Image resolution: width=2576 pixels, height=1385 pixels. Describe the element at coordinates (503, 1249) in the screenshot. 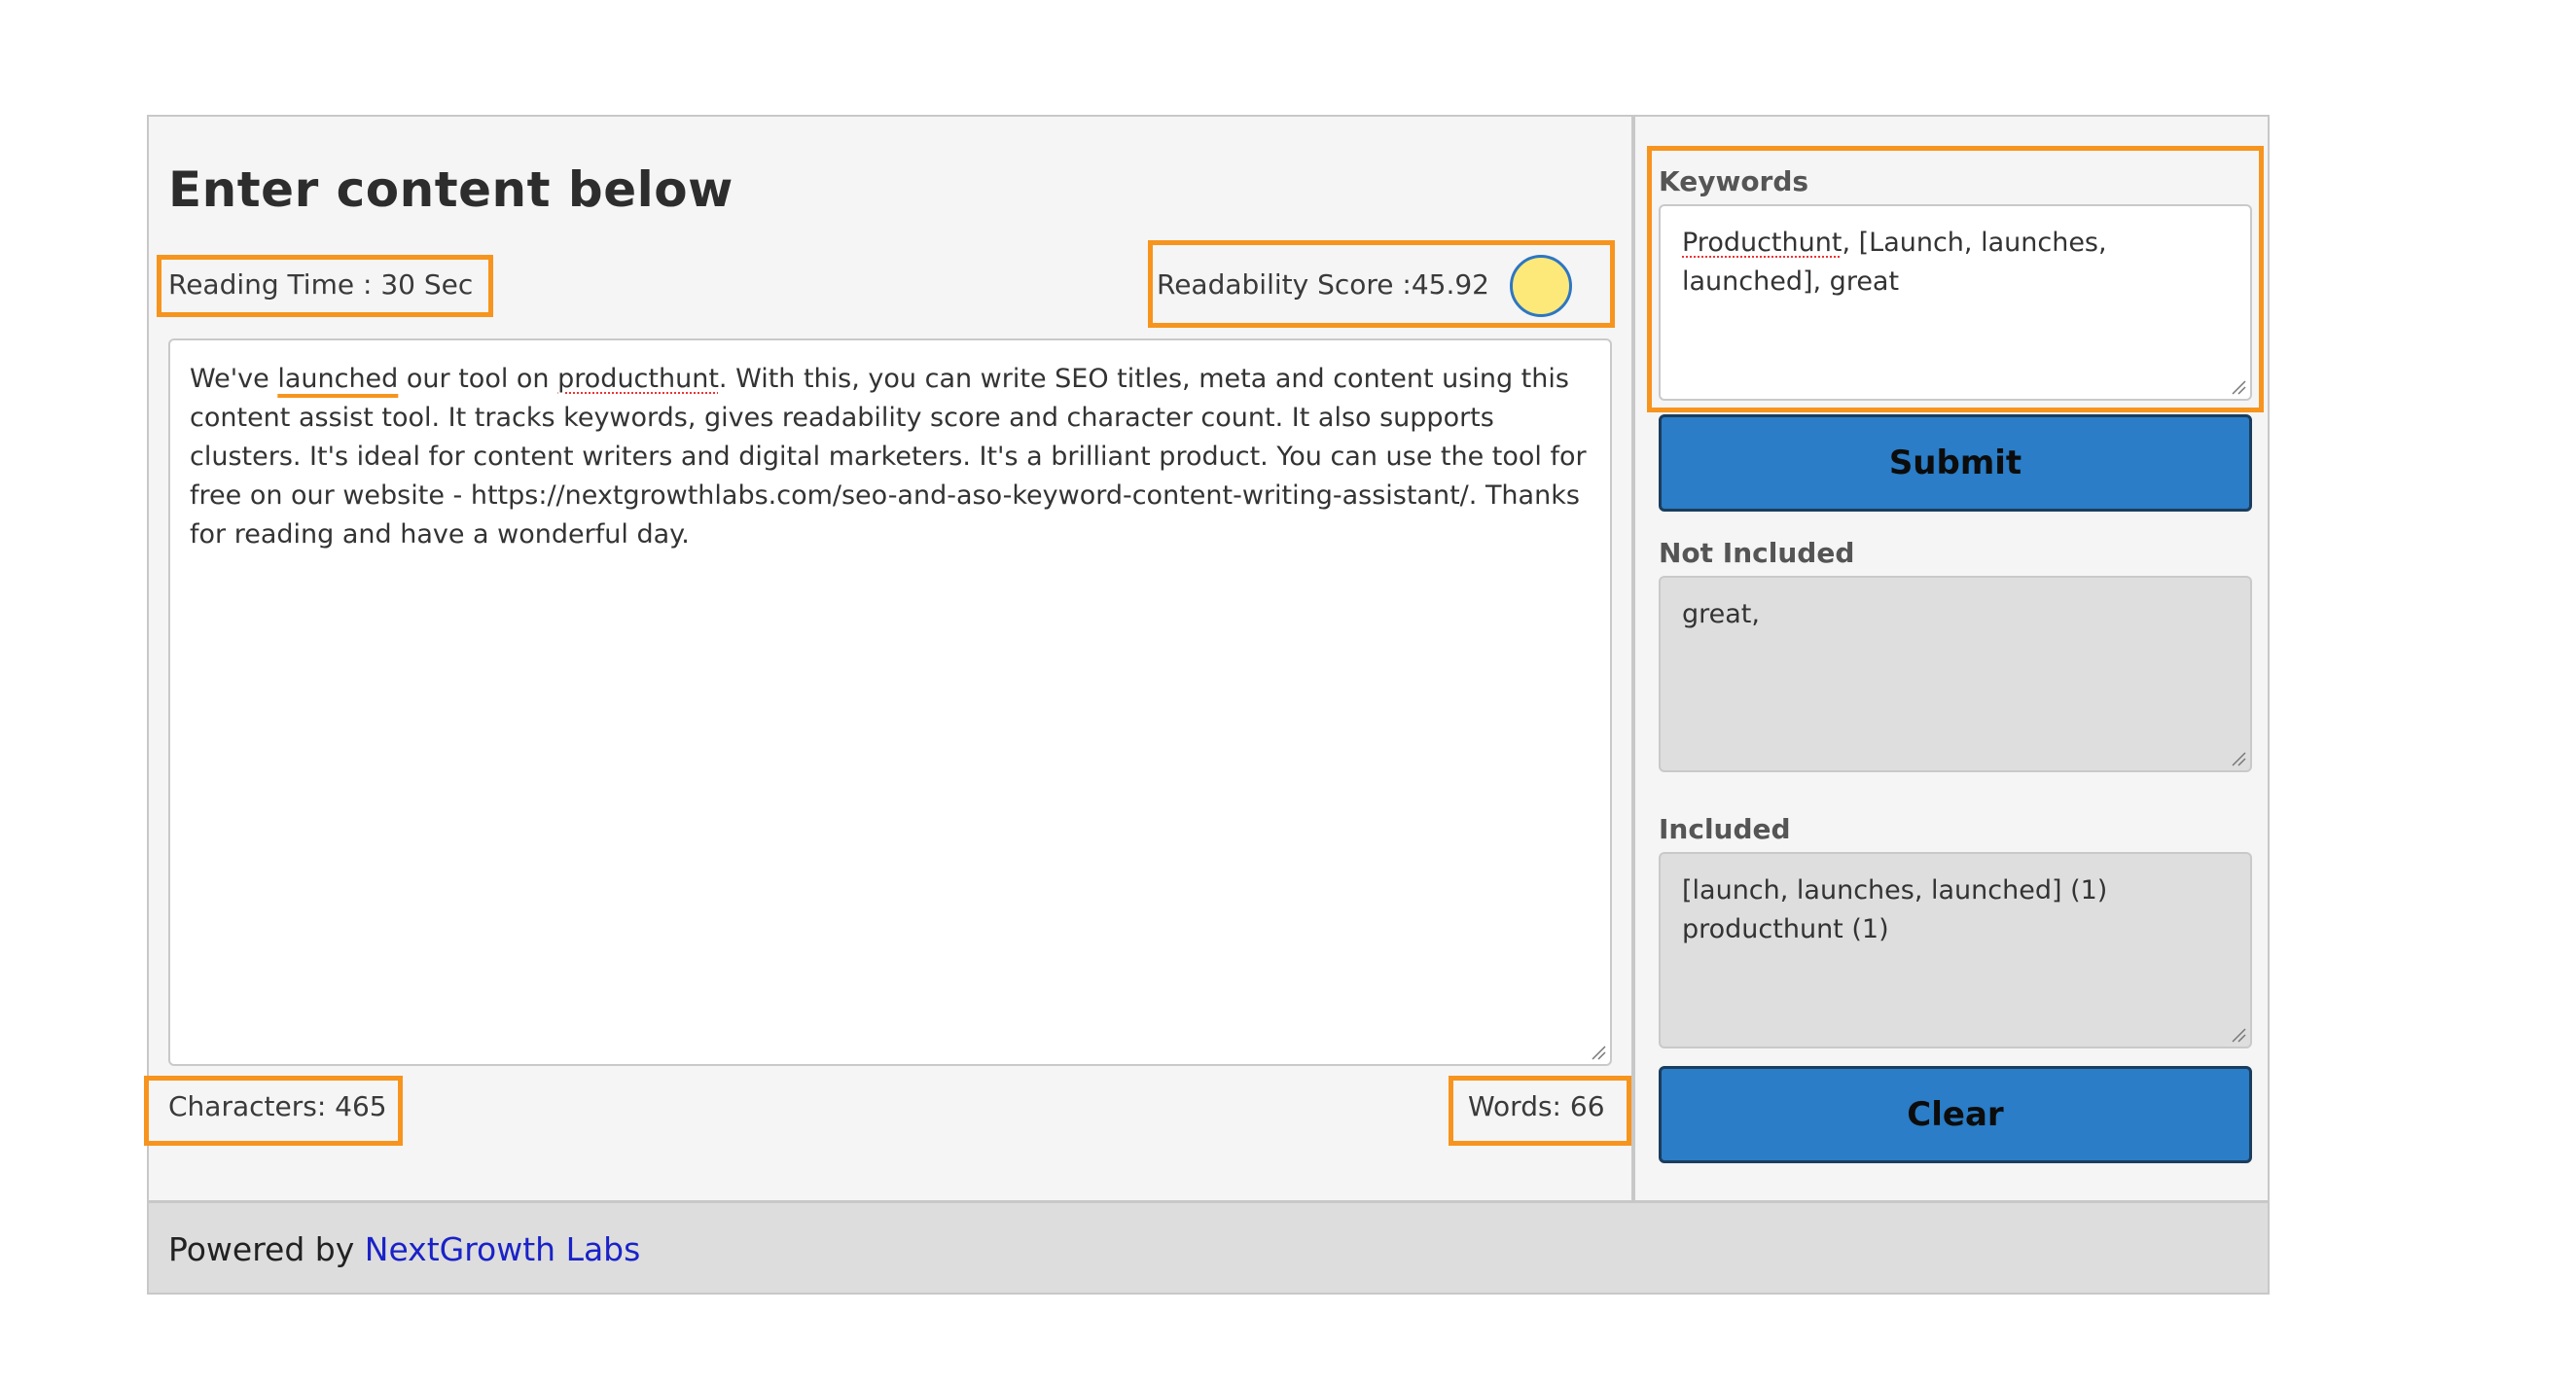

I see `nextgrowth-labs-link: NextGrowth Labs` at that location.